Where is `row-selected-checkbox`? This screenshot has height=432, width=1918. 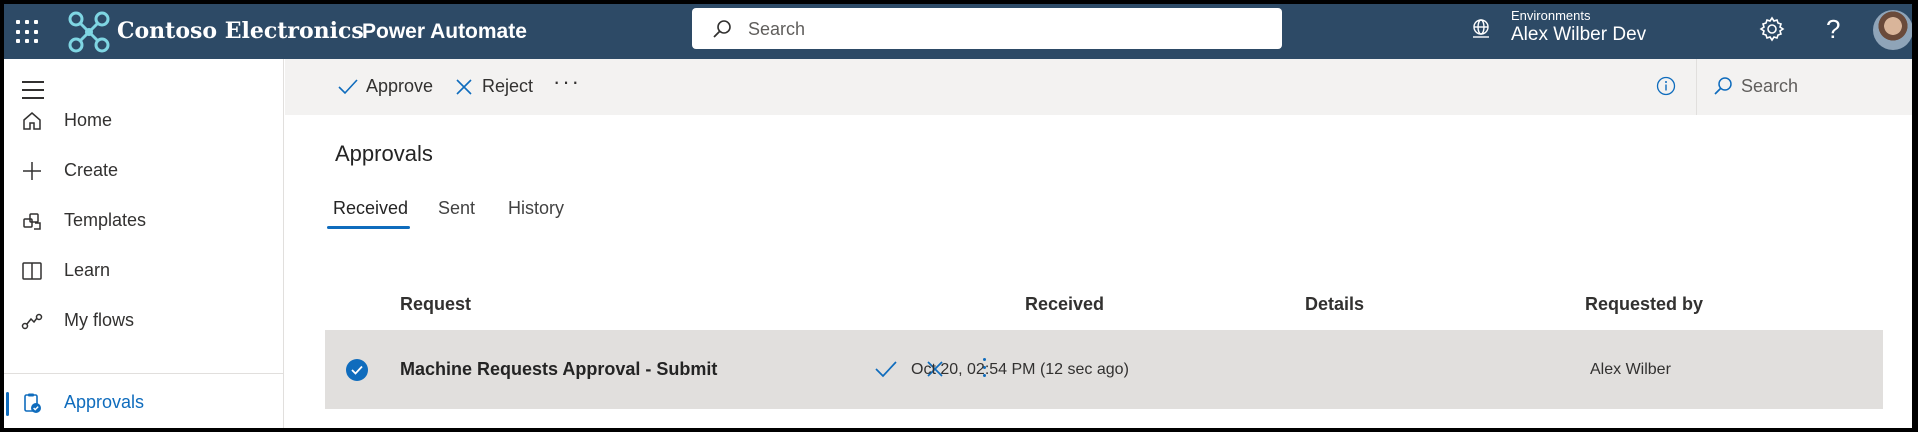 row-selected-checkbox is located at coordinates (357, 370).